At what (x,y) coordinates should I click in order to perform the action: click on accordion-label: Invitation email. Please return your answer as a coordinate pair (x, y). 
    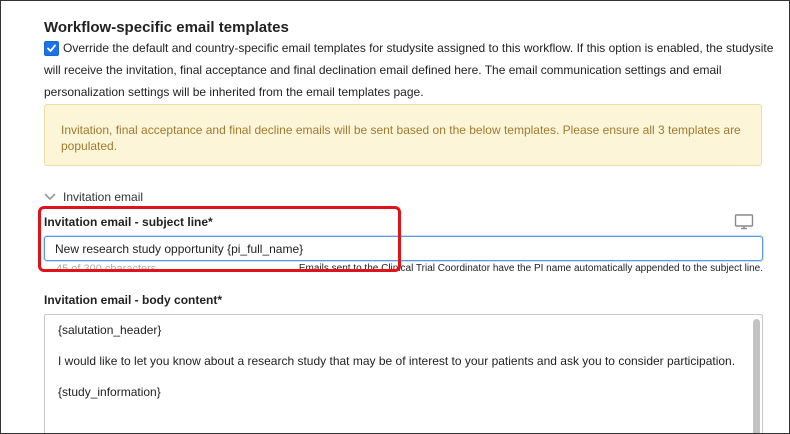
    Looking at the image, I should click on (103, 197).